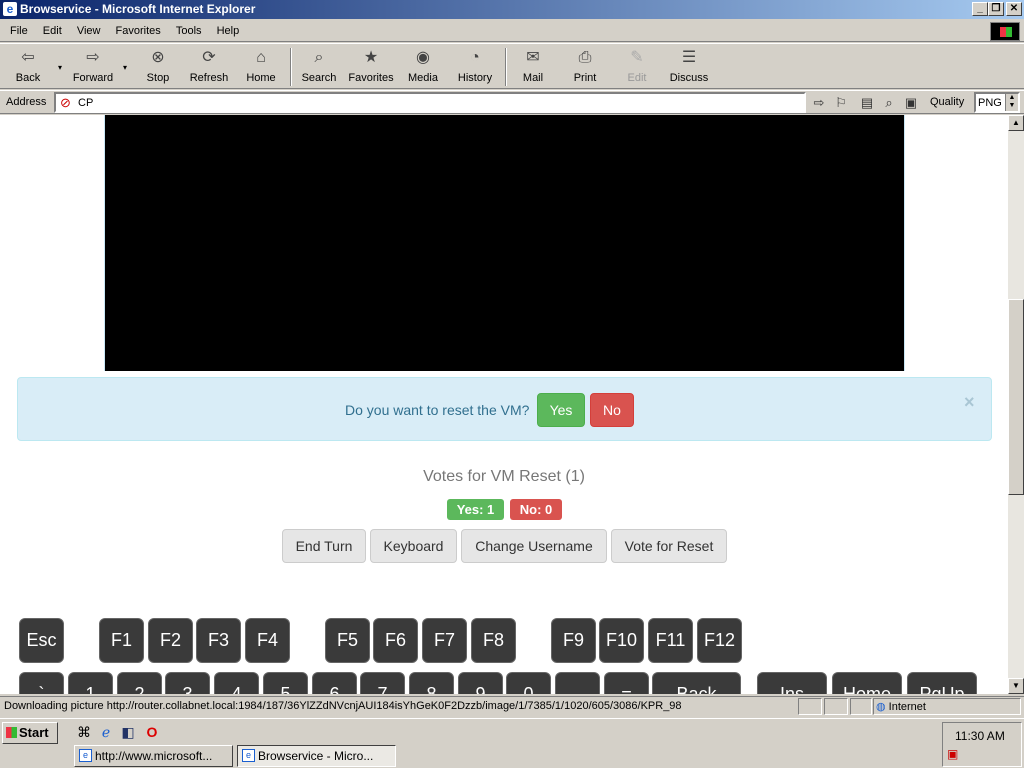 This screenshot has height=768, width=1024. I want to click on key-0: 0, so click(528, 683).